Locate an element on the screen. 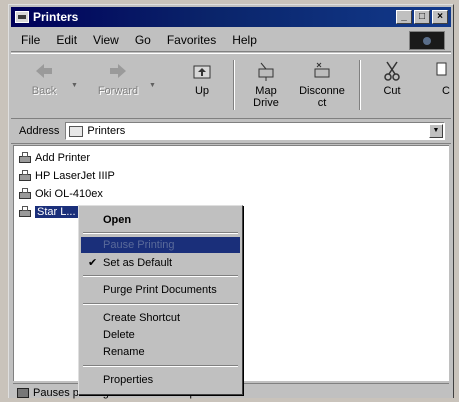 Image resolution: width=459 pixels, height=402 pixels. address-bar: Address Printers ▼ is located at coordinates (231, 131).